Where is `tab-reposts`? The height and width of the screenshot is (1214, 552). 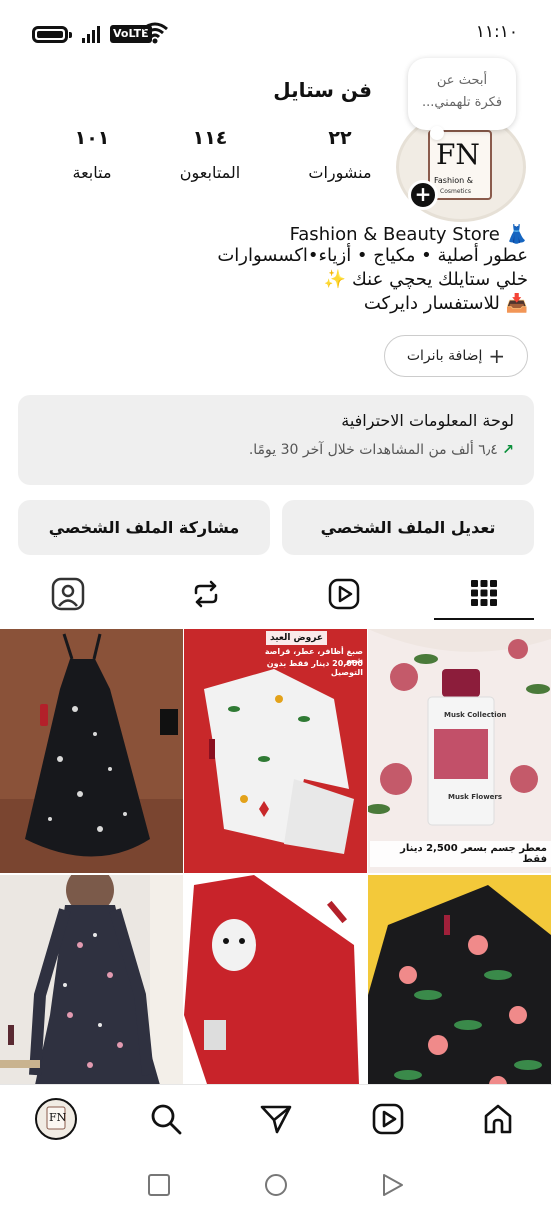
tab-reposts is located at coordinates (206, 594).